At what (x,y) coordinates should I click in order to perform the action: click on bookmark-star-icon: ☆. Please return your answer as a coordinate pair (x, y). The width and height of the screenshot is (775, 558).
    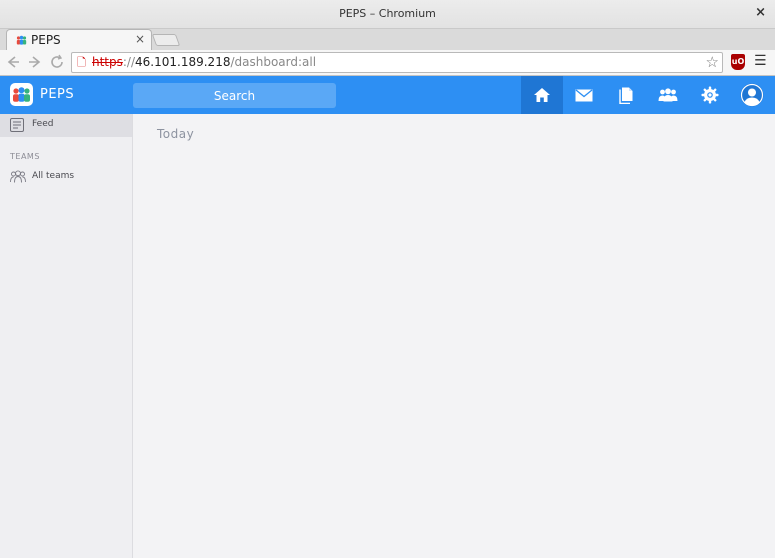
    Looking at the image, I should click on (712, 62).